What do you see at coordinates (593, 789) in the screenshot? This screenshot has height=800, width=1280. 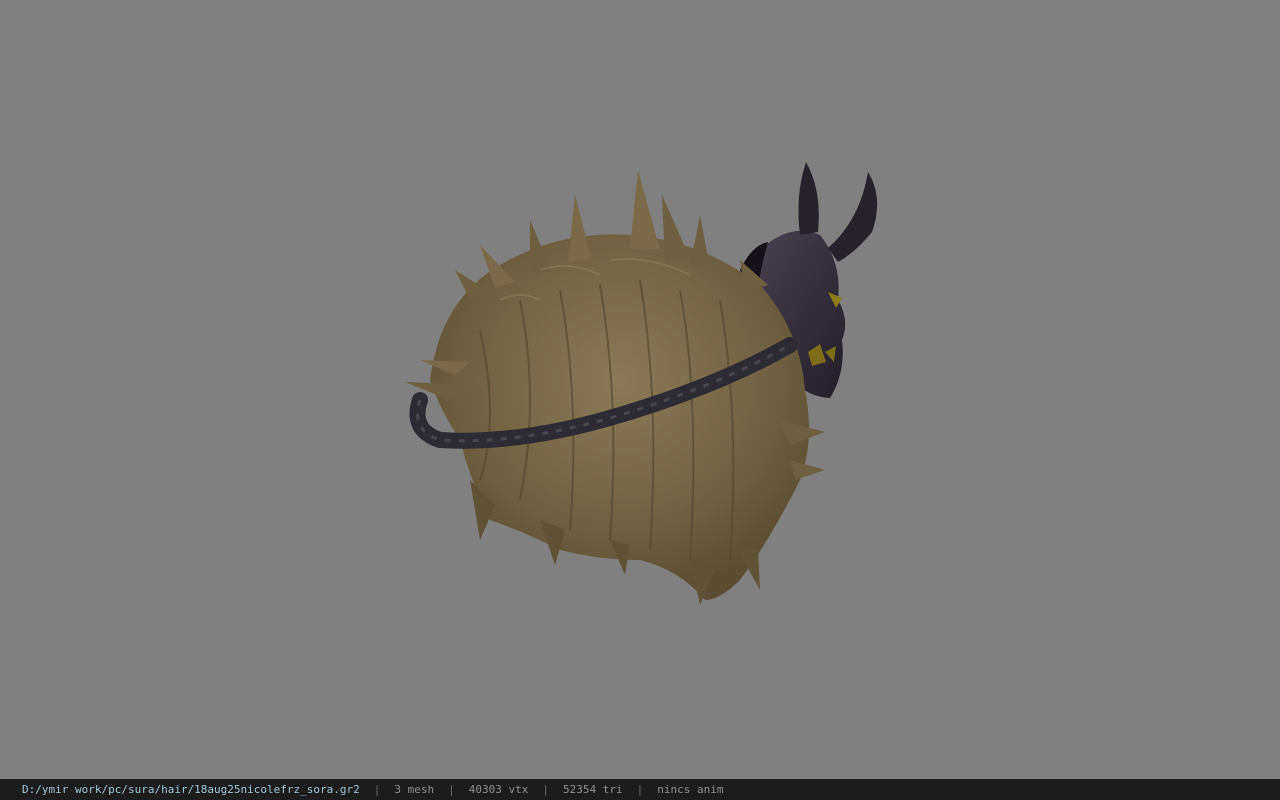 I see `triangle-count: 52354 tri` at bounding box center [593, 789].